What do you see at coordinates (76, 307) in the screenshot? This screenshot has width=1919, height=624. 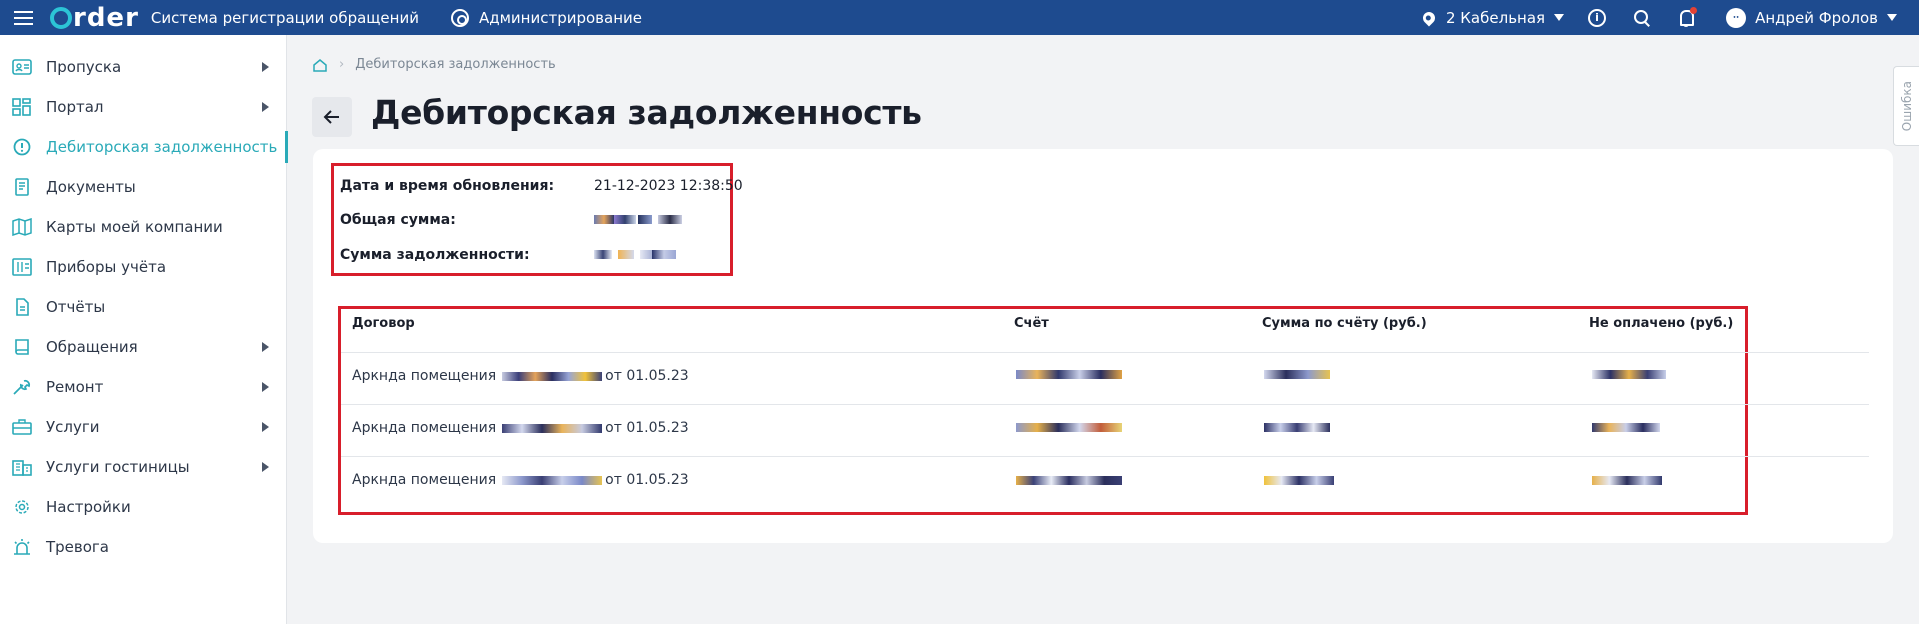 I see `sidebar-item-label: Отчёты` at bounding box center [76, 307].